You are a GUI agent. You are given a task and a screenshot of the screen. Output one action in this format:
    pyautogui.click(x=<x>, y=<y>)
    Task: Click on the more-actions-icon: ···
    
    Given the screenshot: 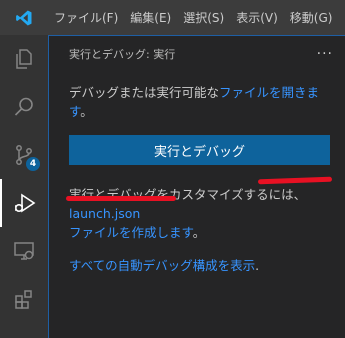 What is the action you would take?
    pyautogui.click(x=325, y=54)
    